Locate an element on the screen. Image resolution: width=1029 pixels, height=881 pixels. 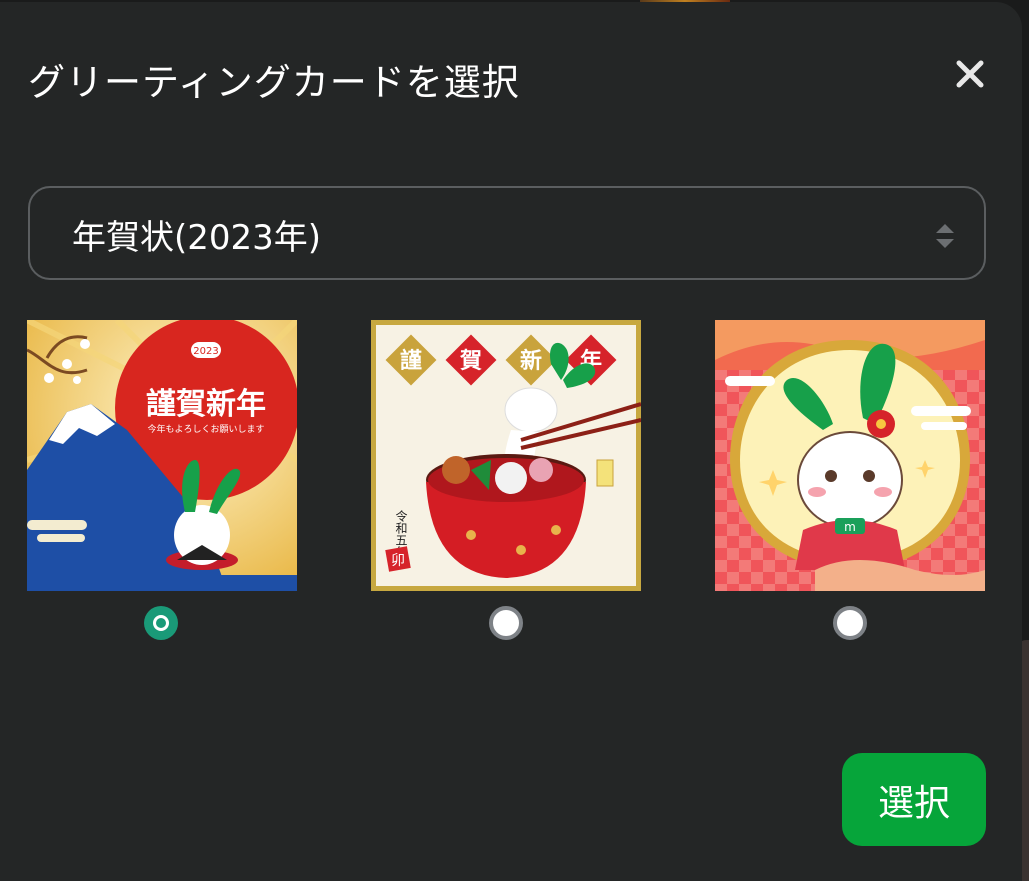
close-icon is located at coordinates (970, 74).